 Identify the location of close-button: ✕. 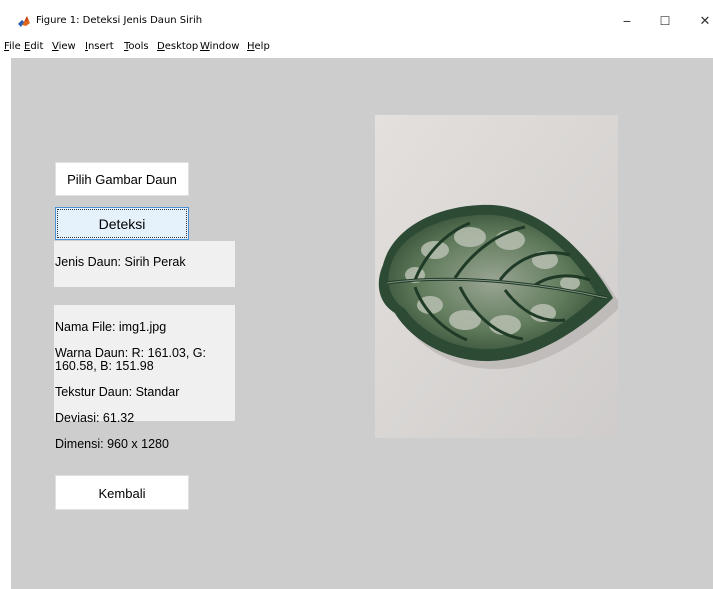
(701, 21).